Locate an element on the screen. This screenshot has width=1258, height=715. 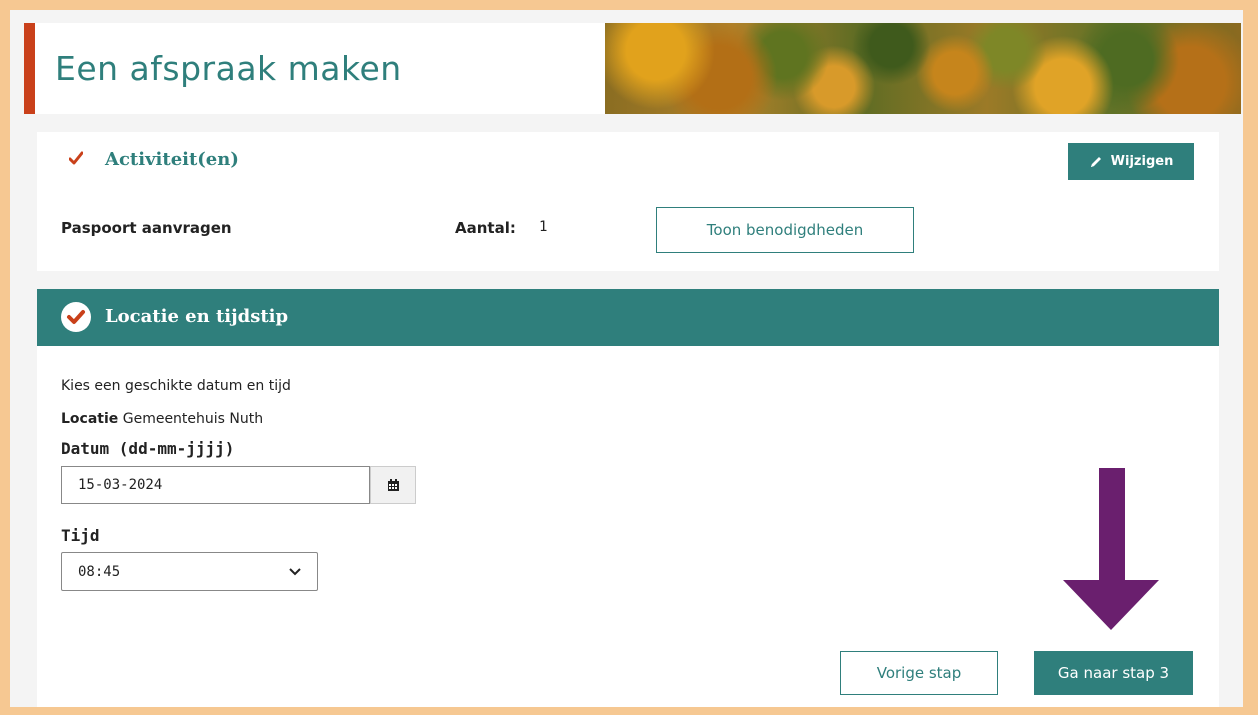
instruction-text: Kies een geschikte datum en tijd is located at coordinates (176, 386).